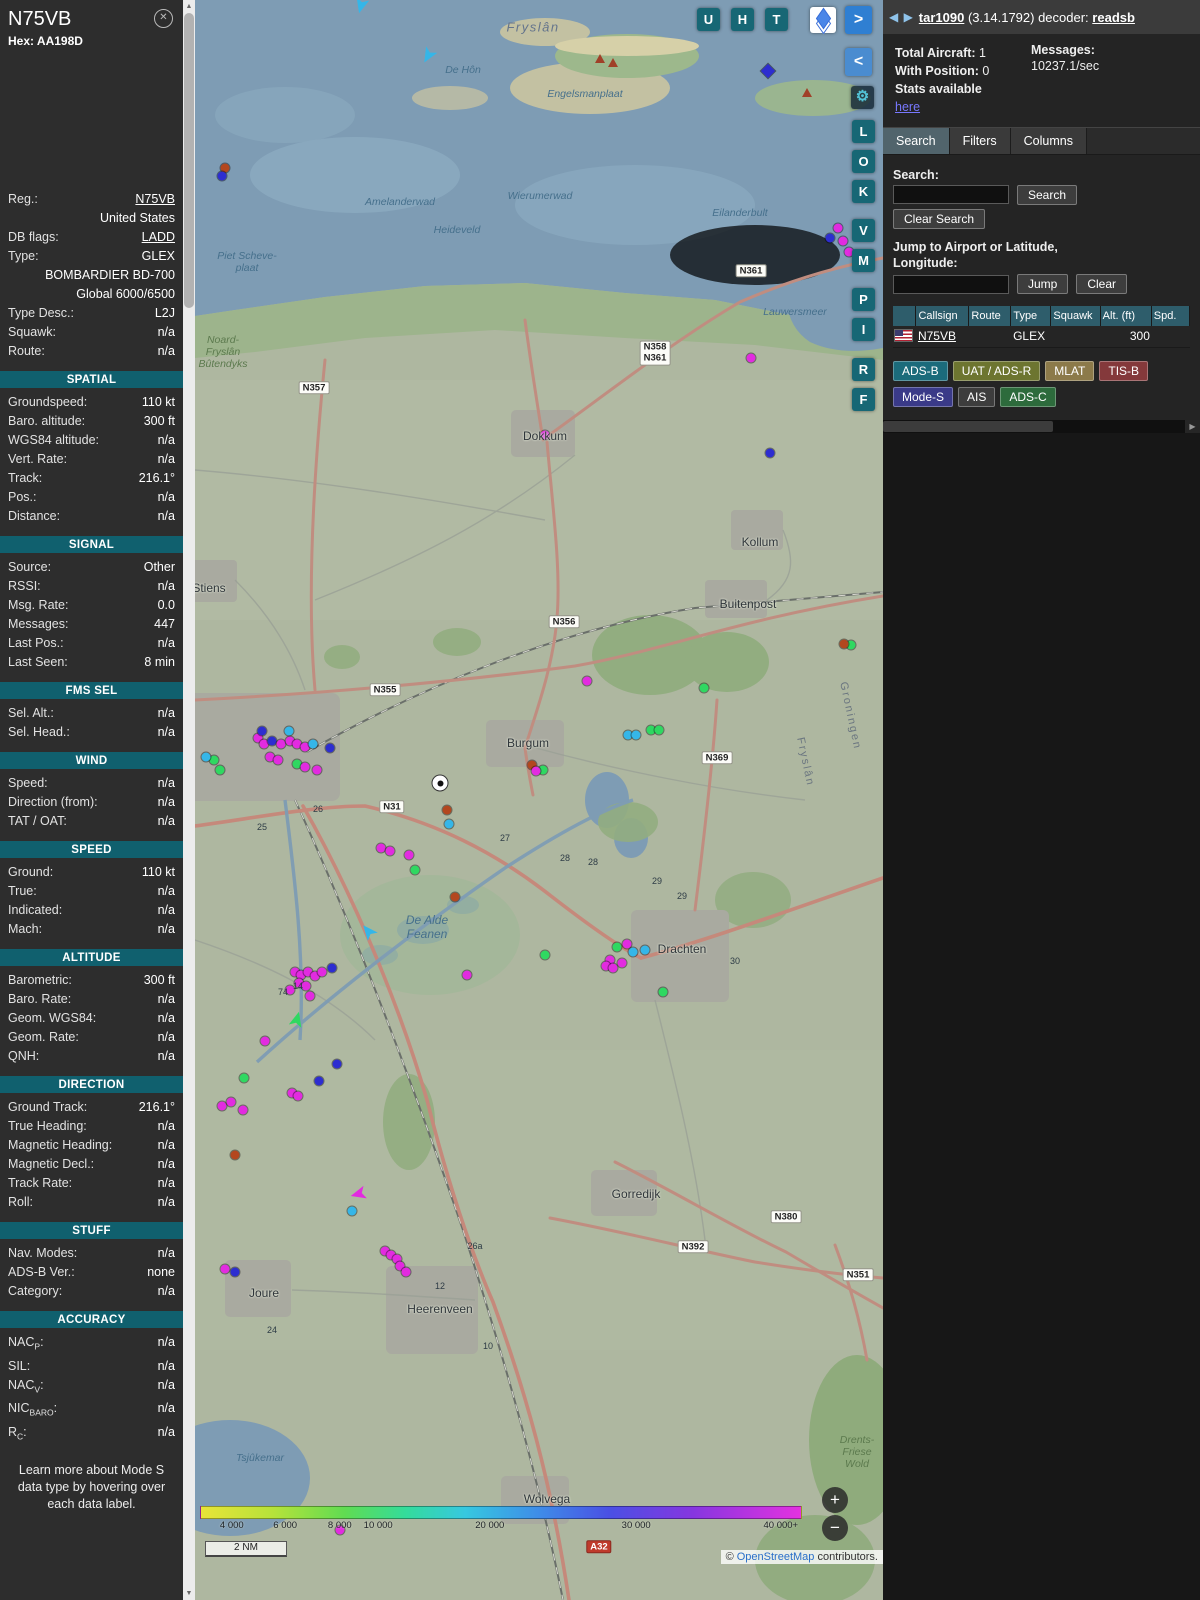 Image resolution: width=1200 pixels, height=1600 pixels. Describe the element at coordinates (943, 316) in the screenshot. I see `column-header: Callsign` at that location.